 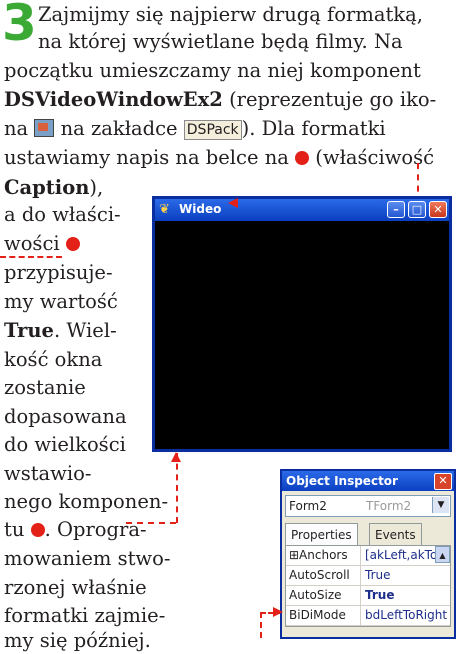 I want to click on paragraph-line-7: Caption),, so click(x=54, y=187).